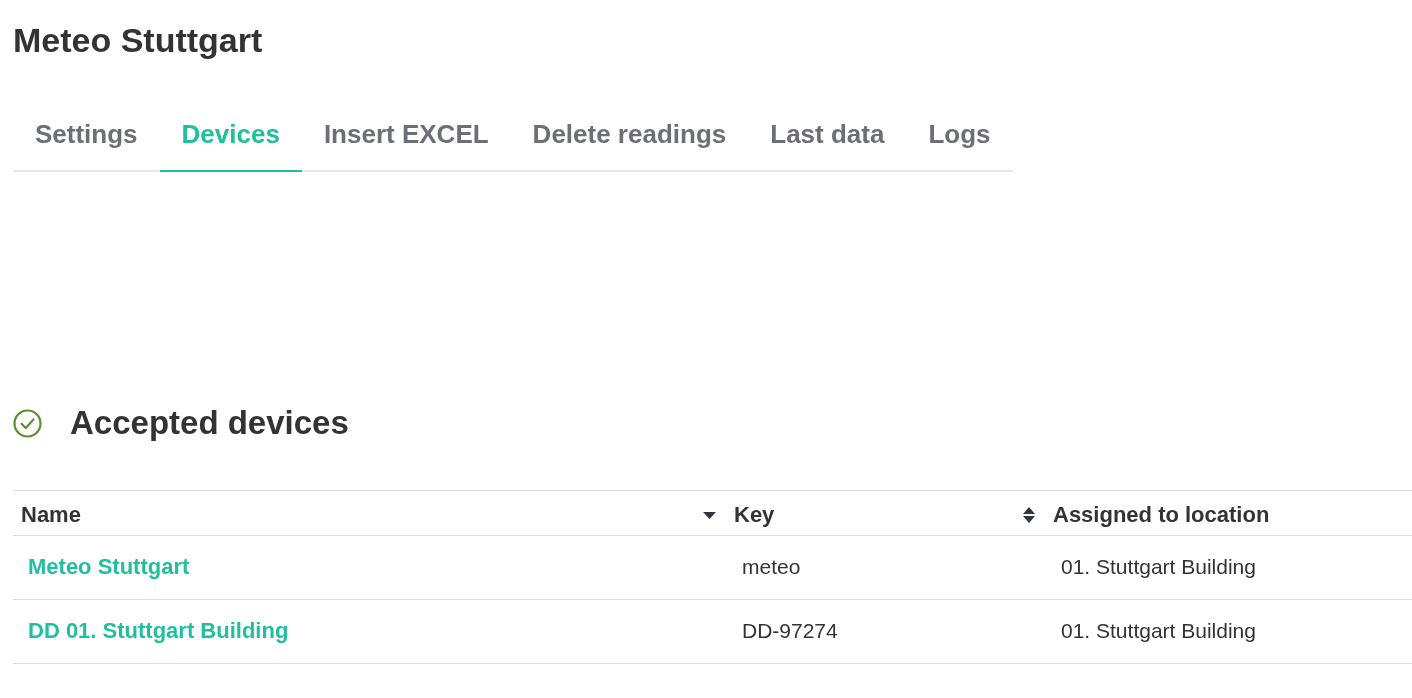  Describe the element at coordinates (138, 40) in the screenshot. I see `page-title: Meteo Stuttgart` at that location.